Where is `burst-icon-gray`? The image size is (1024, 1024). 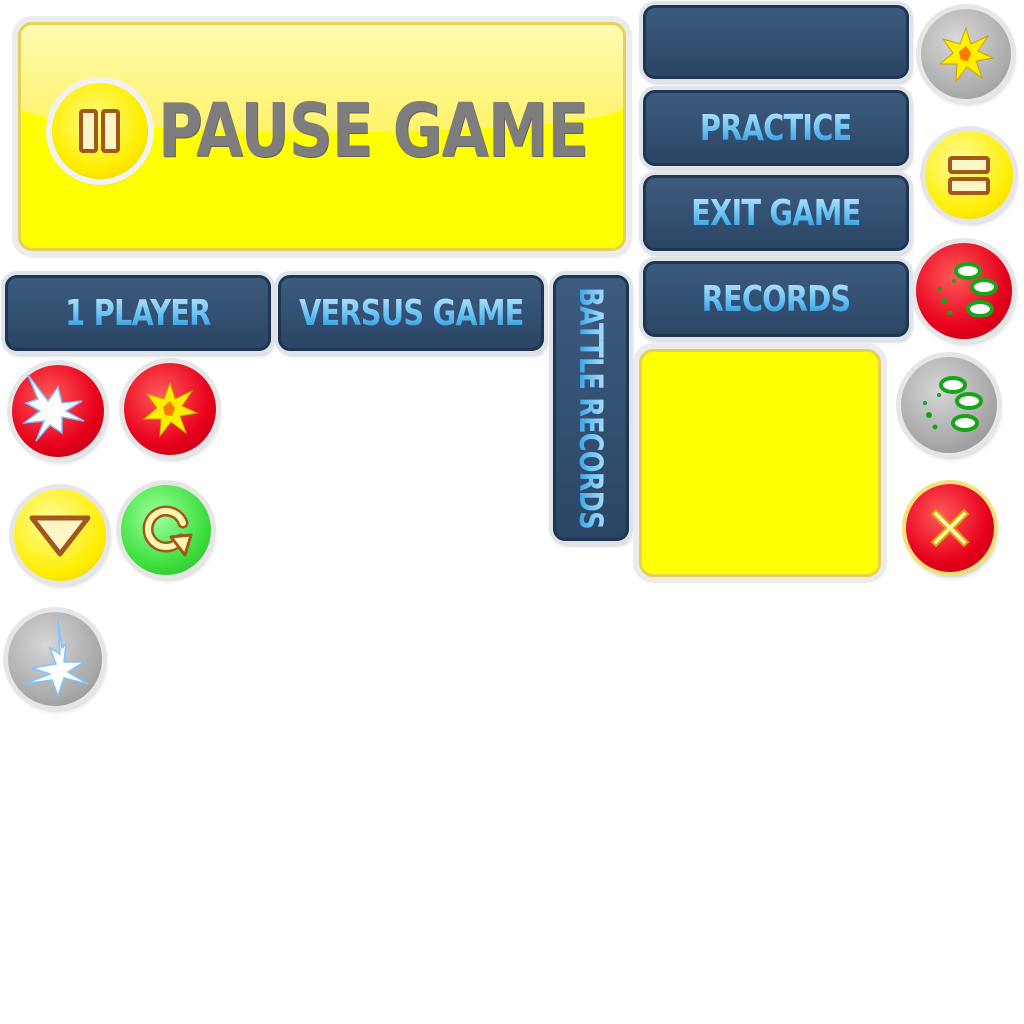 burst-icon-gray is located at coordinates (966, 54).